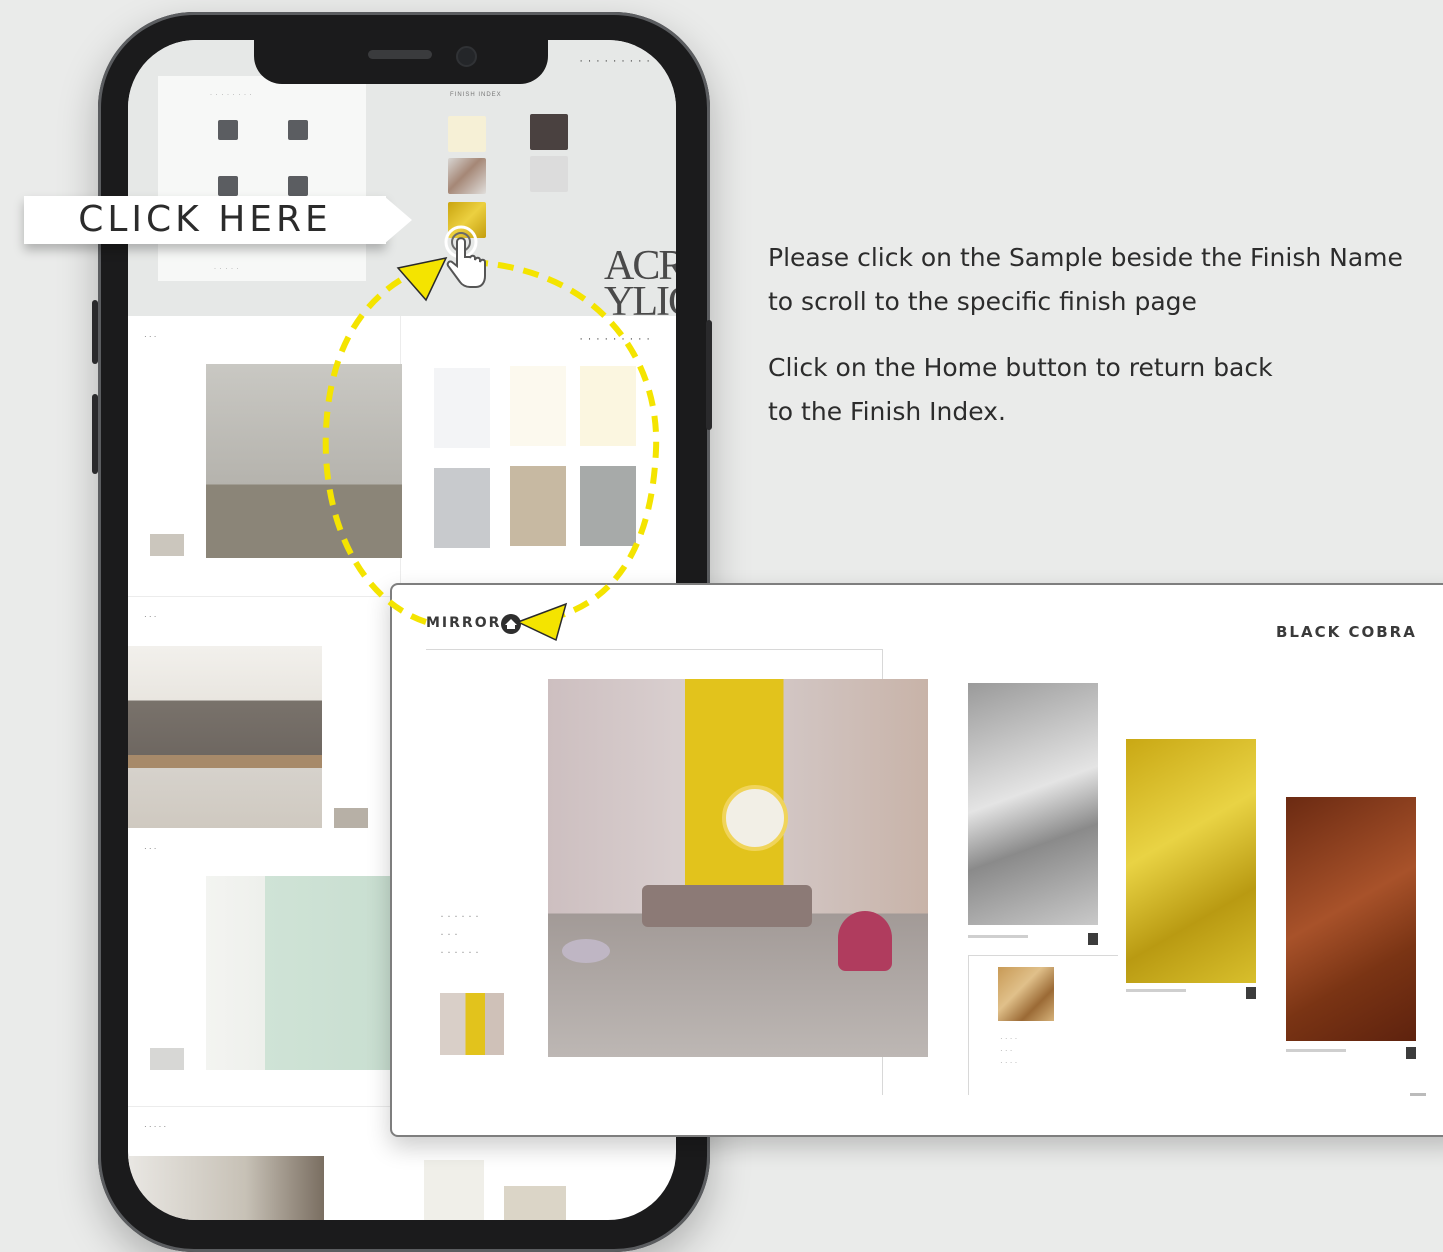 The image size is (1443, 1252). Describe the element at coordinates (465, 256) in the screenshot. I see `tap-hand-icon` at that location.